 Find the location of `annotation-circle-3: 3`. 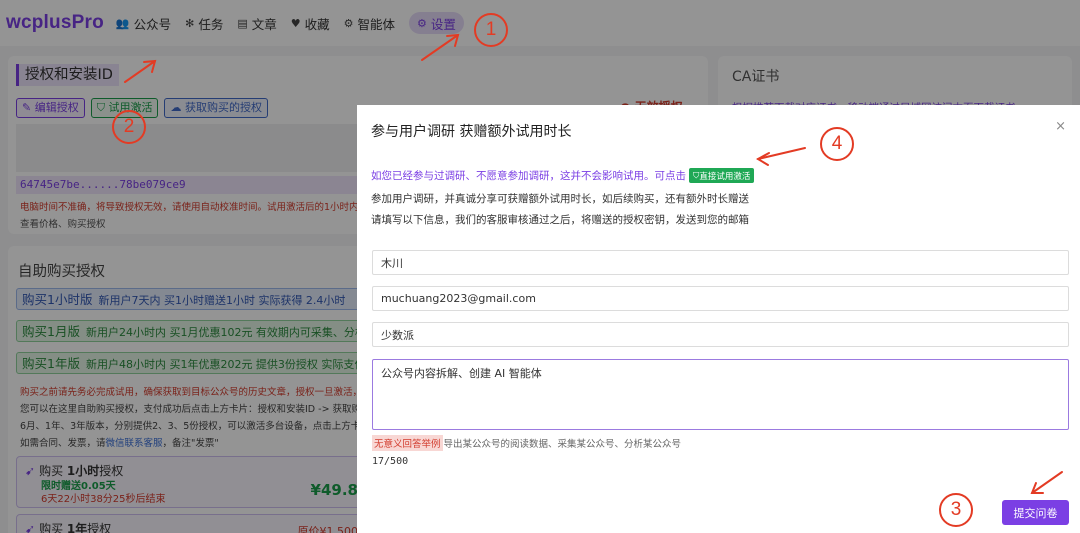

annotation-circle-3: 3 is located at coordinates (956, 510).